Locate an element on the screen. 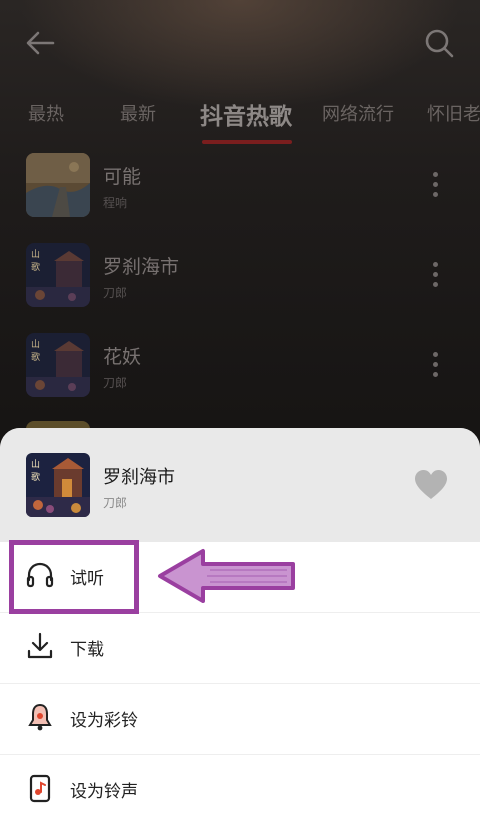 Image resolution: width=480 pixels, height=823 pixels. active-tab-indicator is located at coordinates (247, 142).